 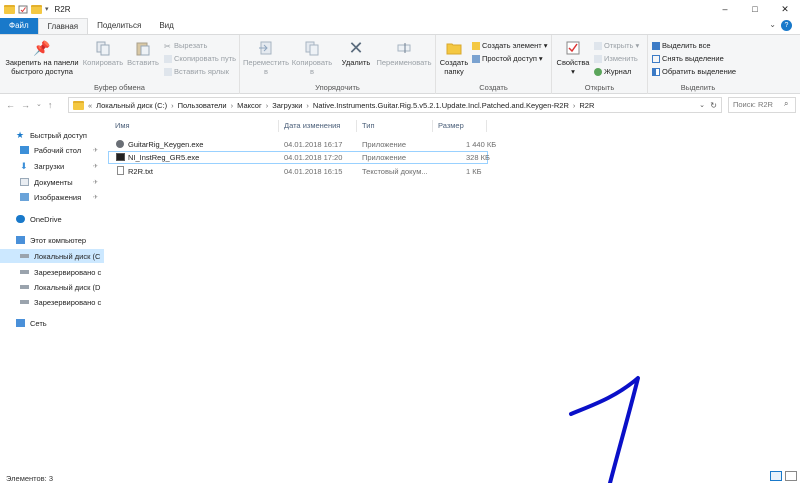 What do you see at coordinates (143, 48) in the screenshot?
I see `paste-icon` at bounding box center [143, 48].